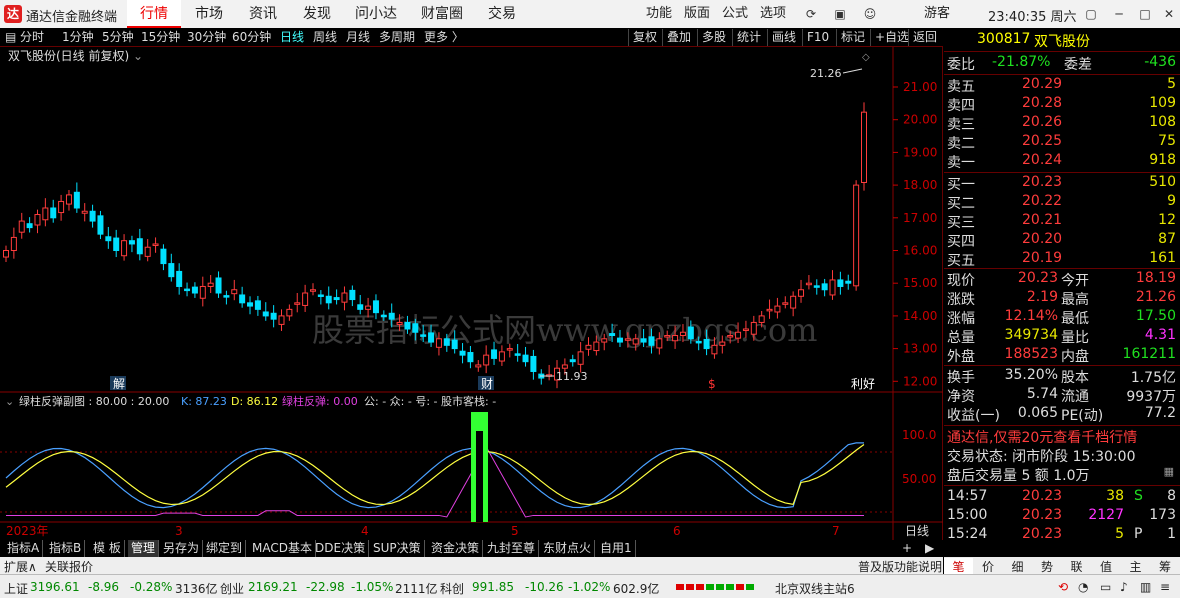 This screenshot has width=1180, height=598. What do you see at coordinates (397, 548) in the screenshot?
I see `indicator-tab: SUP决策` at bounding box center [397, 548].